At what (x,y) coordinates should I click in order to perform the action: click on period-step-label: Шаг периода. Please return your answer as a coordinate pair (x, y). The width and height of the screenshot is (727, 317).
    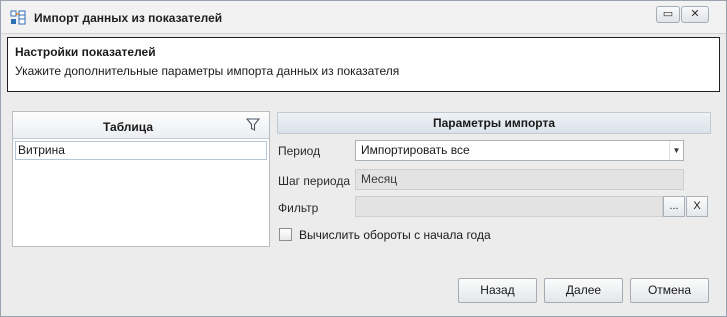
    Looking at the image, I should click on (314, 181).